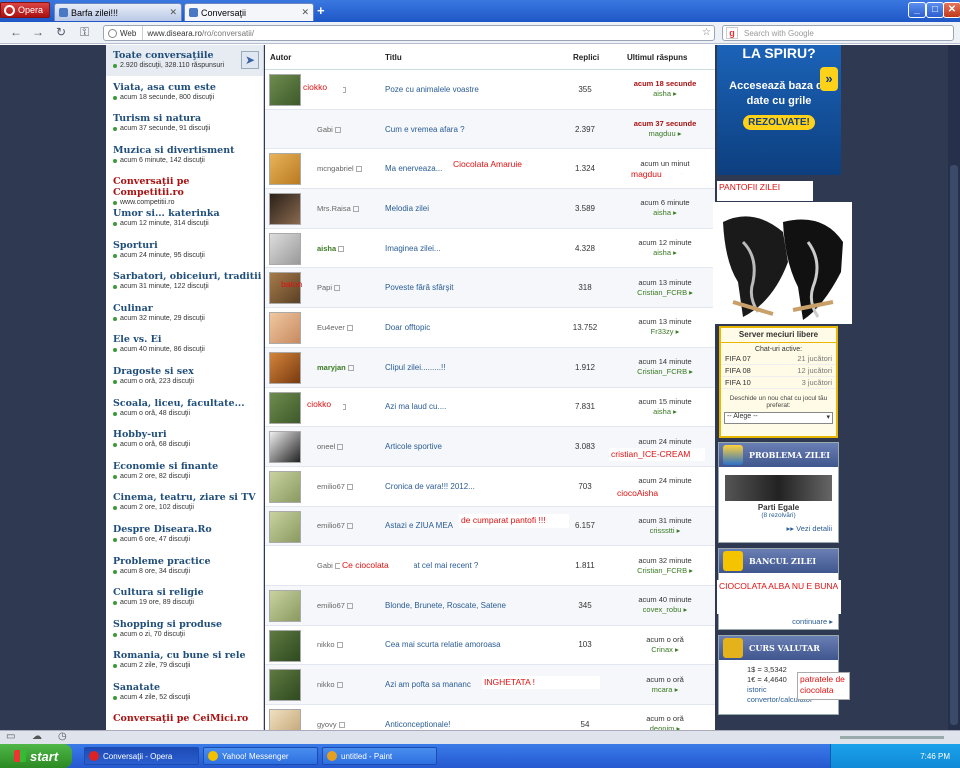 The width and height of the screenshot is (960, 768). Describe the element at coordinates (706, 32) in the screenshot. I see `bookmark-star-icon: ☆` at that location.